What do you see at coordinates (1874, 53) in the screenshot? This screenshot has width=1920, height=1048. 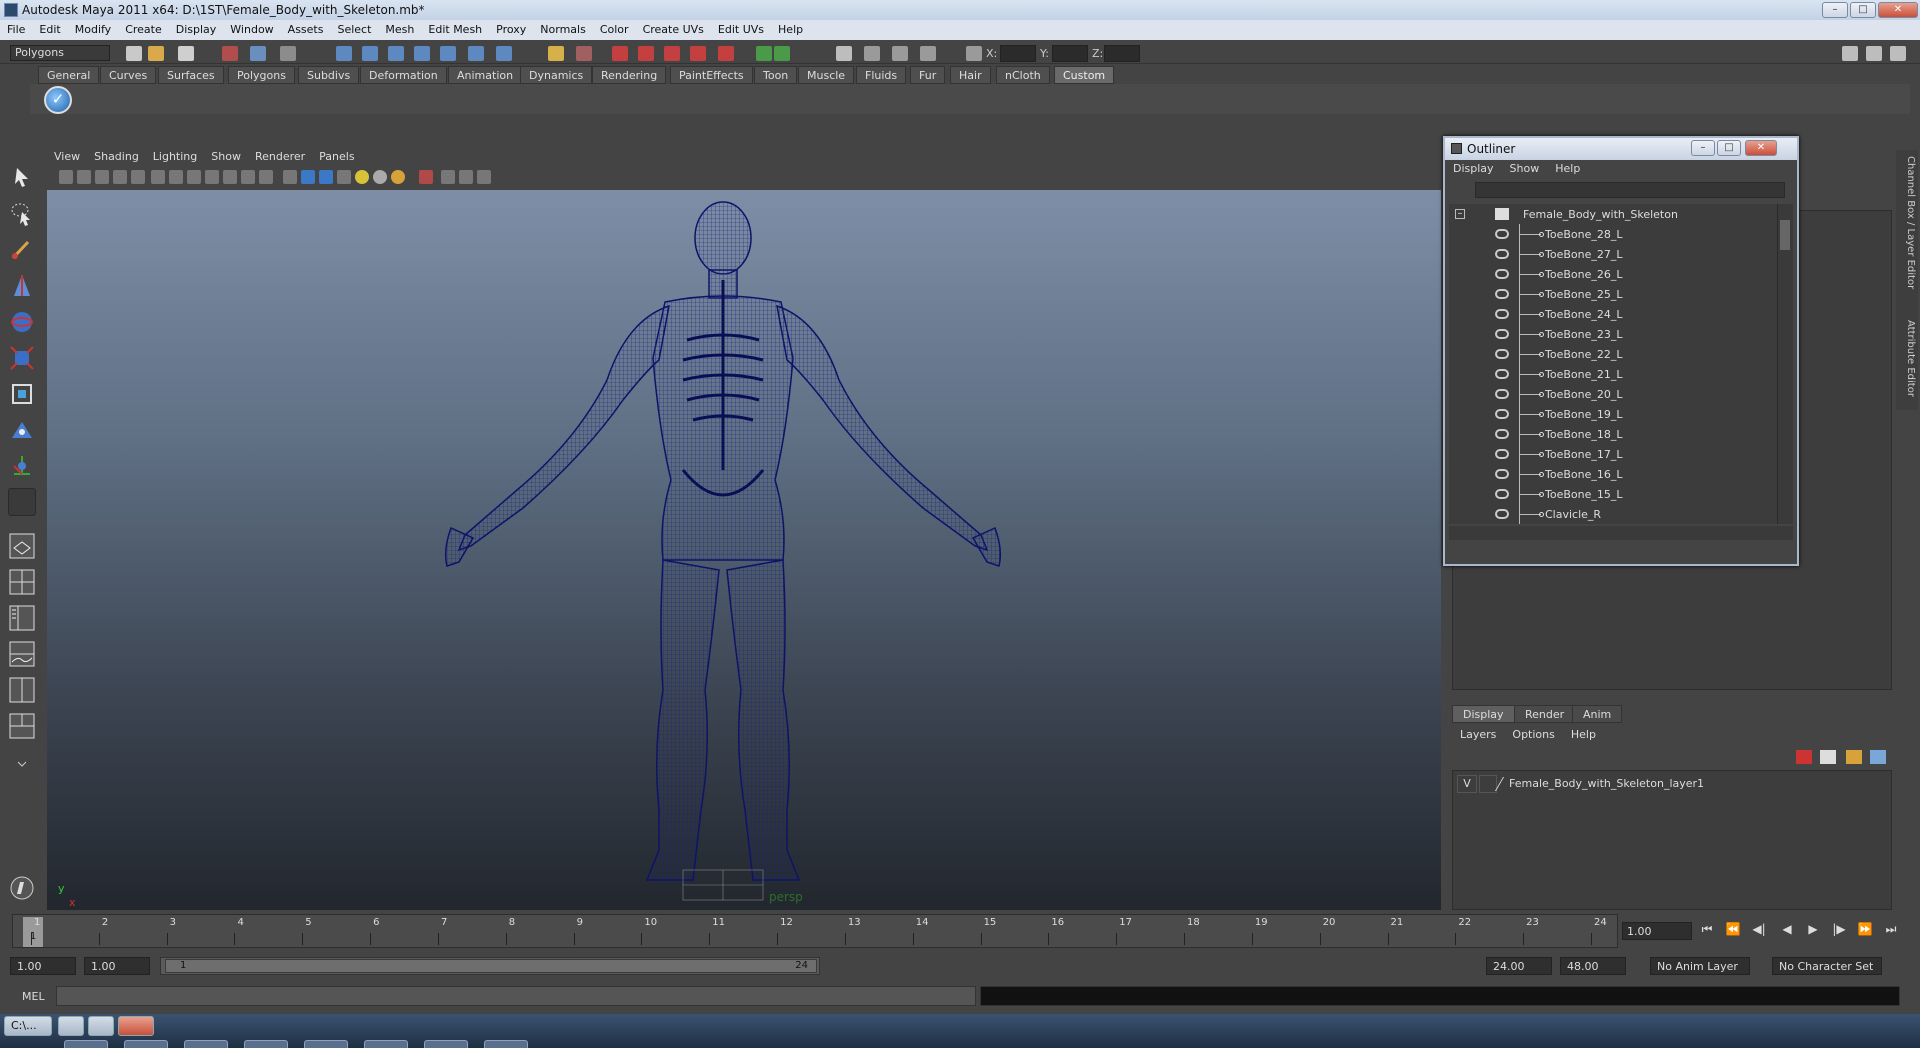 I see `toggle-tool-settings-icon` at bounding box center [1874, 53].